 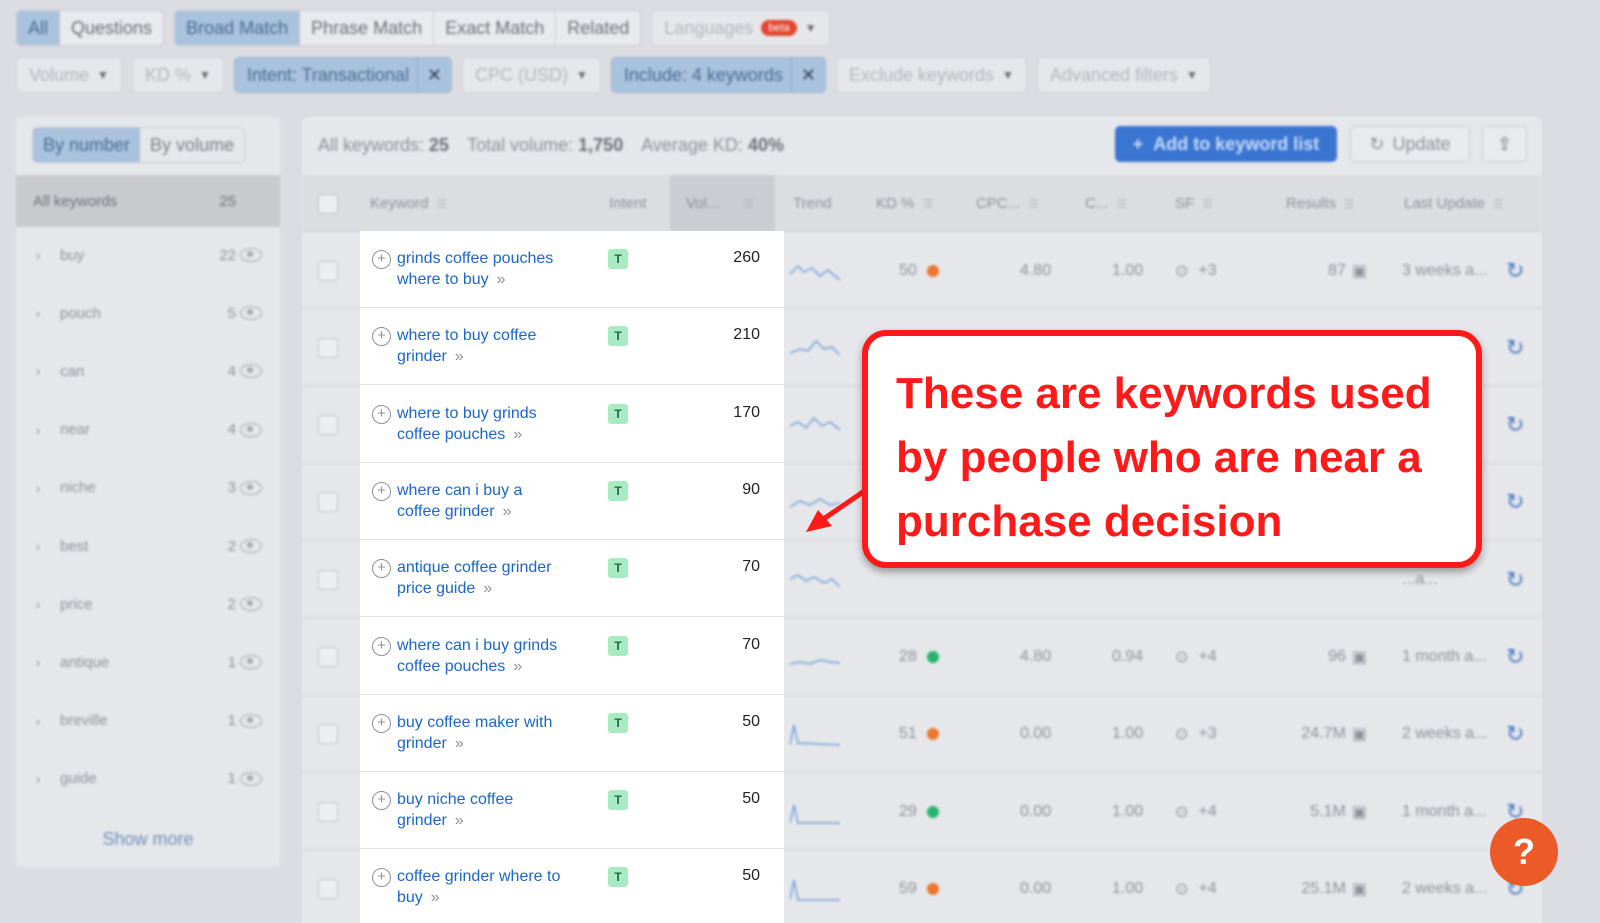 I want to click on keyword-link: antique coffee grinder price guide », so click(x=497, y=578).